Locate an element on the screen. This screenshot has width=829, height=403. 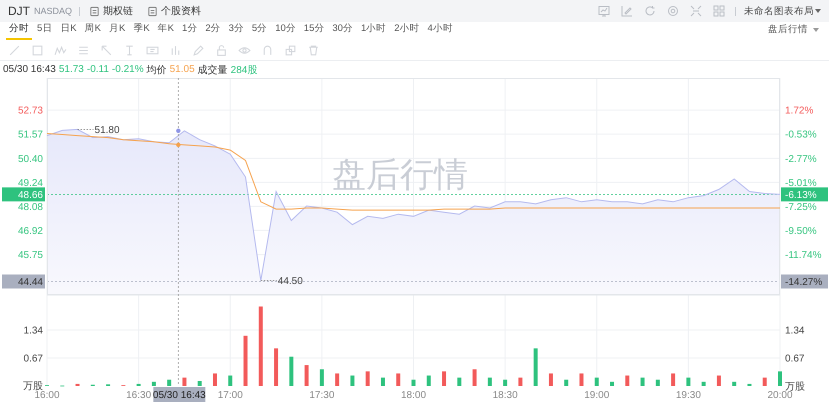
volume-value: 284股 is located at coordinates (244, 70).